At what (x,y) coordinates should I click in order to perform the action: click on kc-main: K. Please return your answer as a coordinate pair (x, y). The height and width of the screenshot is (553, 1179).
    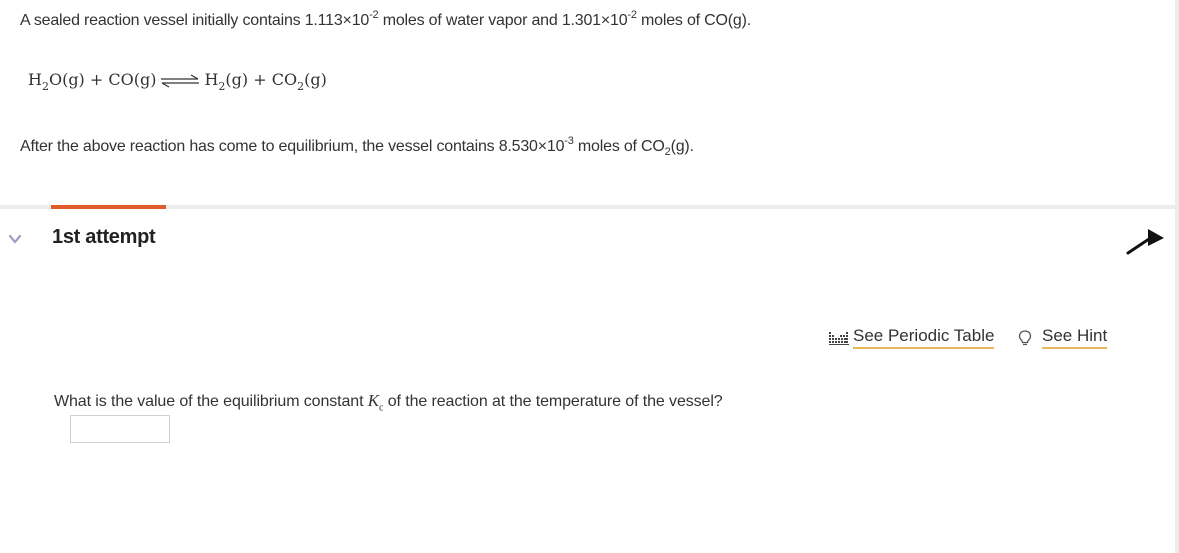
    Looking at the image, I should click on (373, 400).